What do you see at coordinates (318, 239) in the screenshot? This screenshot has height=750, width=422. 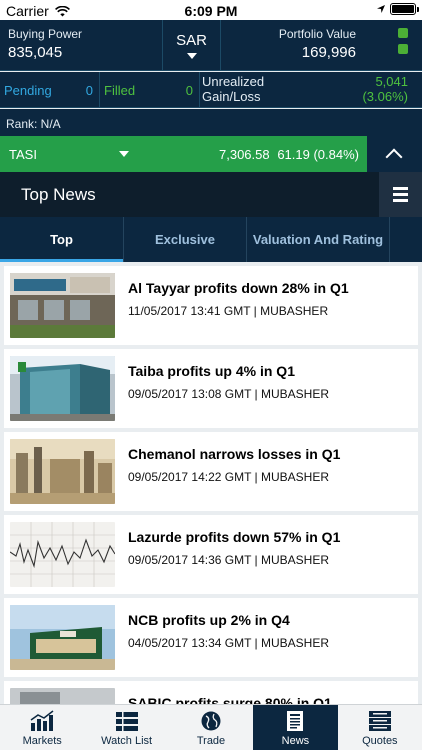 I see `tab-valuation-and-rating: Valuation And Rating` at bounding box center [318, 239].